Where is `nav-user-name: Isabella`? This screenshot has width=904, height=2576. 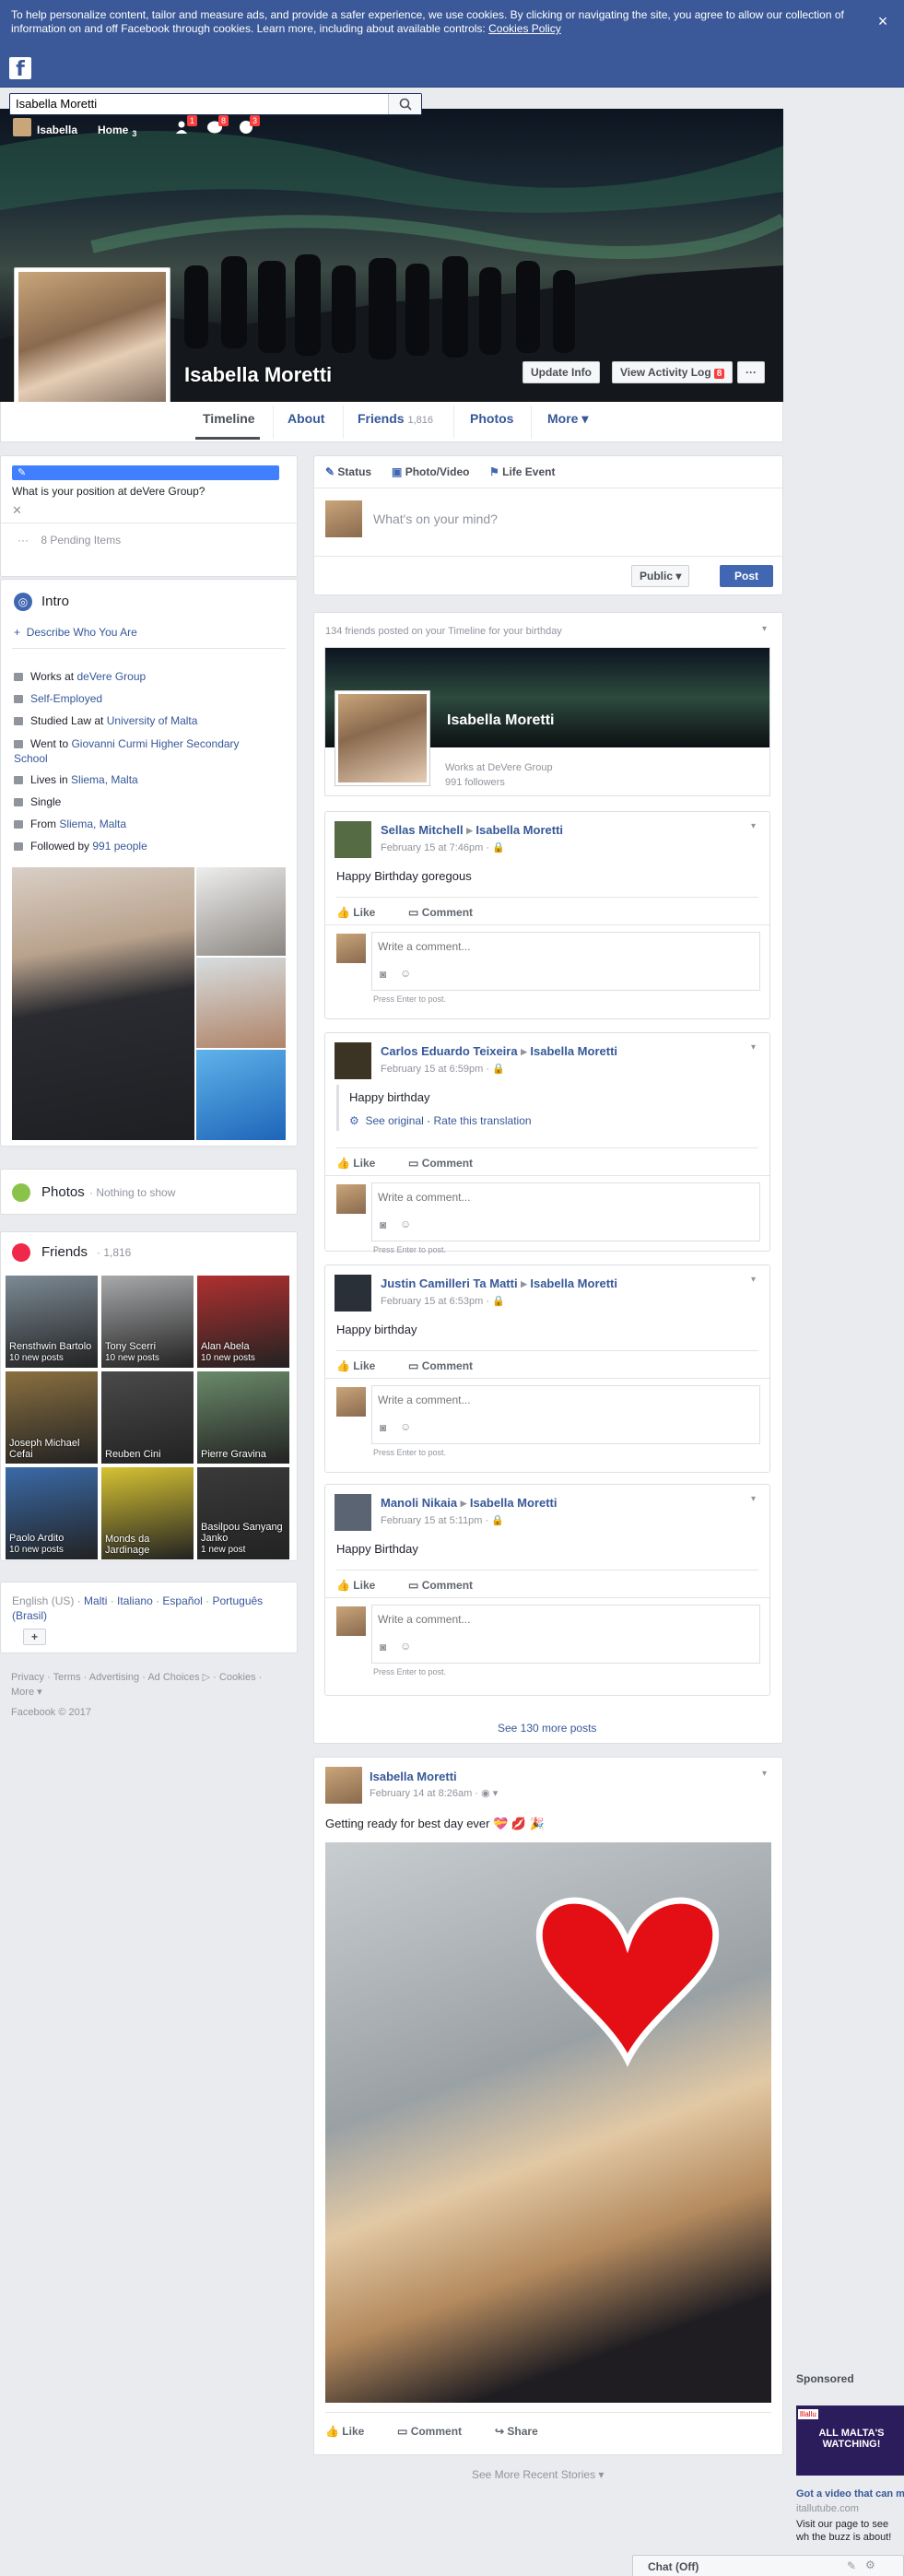
nav-user-name: Isabella is located at coordinates (57, 130).